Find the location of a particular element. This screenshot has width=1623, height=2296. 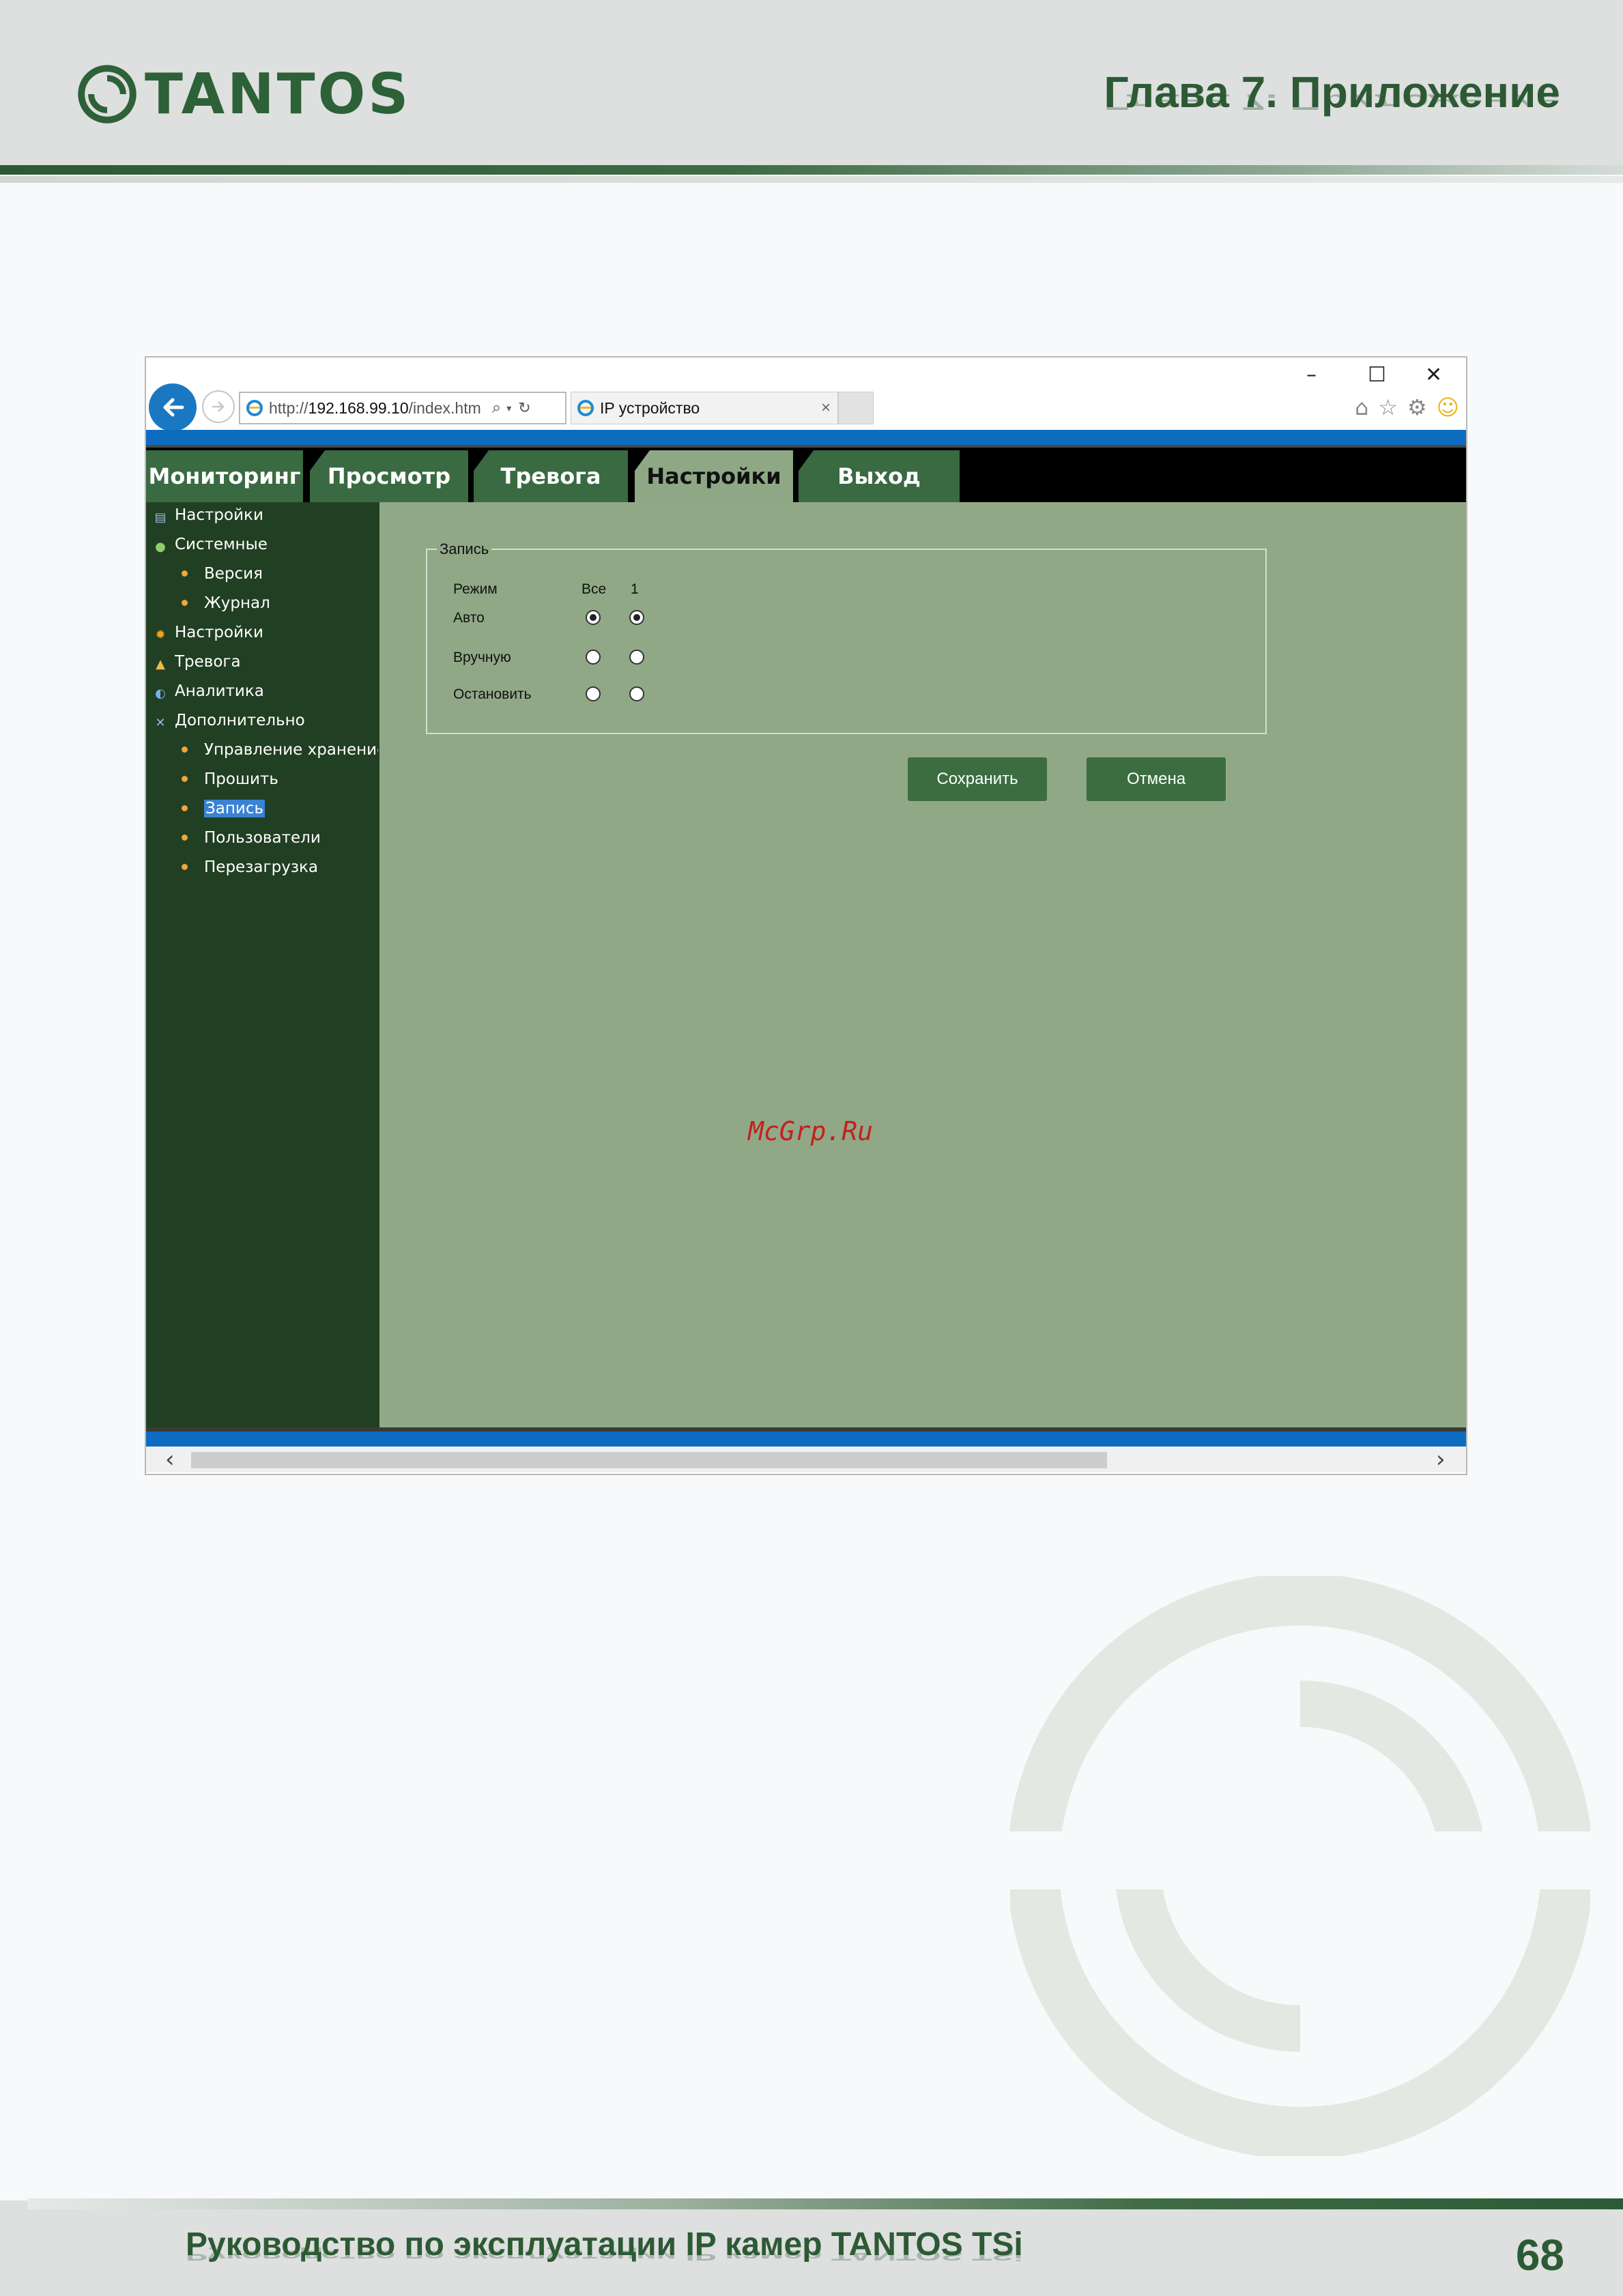

ie-page-icon is located at coordinates (254, 408).